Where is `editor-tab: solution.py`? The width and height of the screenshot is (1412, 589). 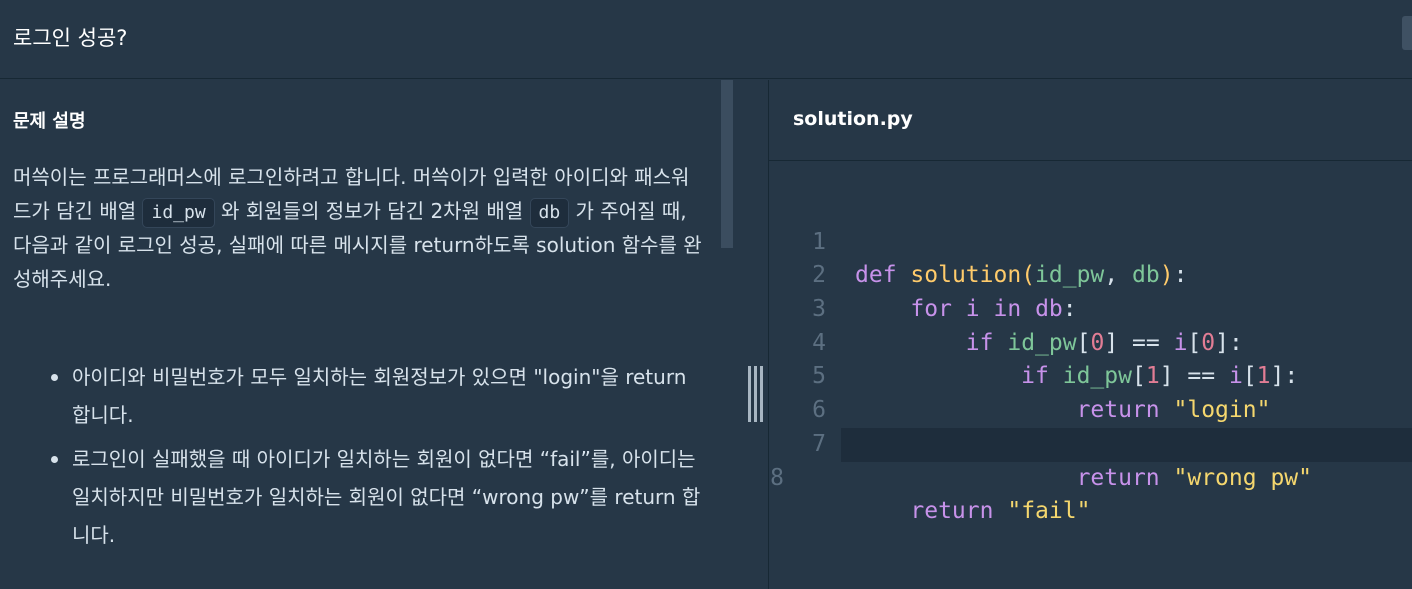 editor-tab: solution.py is located at coordinates (1090, 120).